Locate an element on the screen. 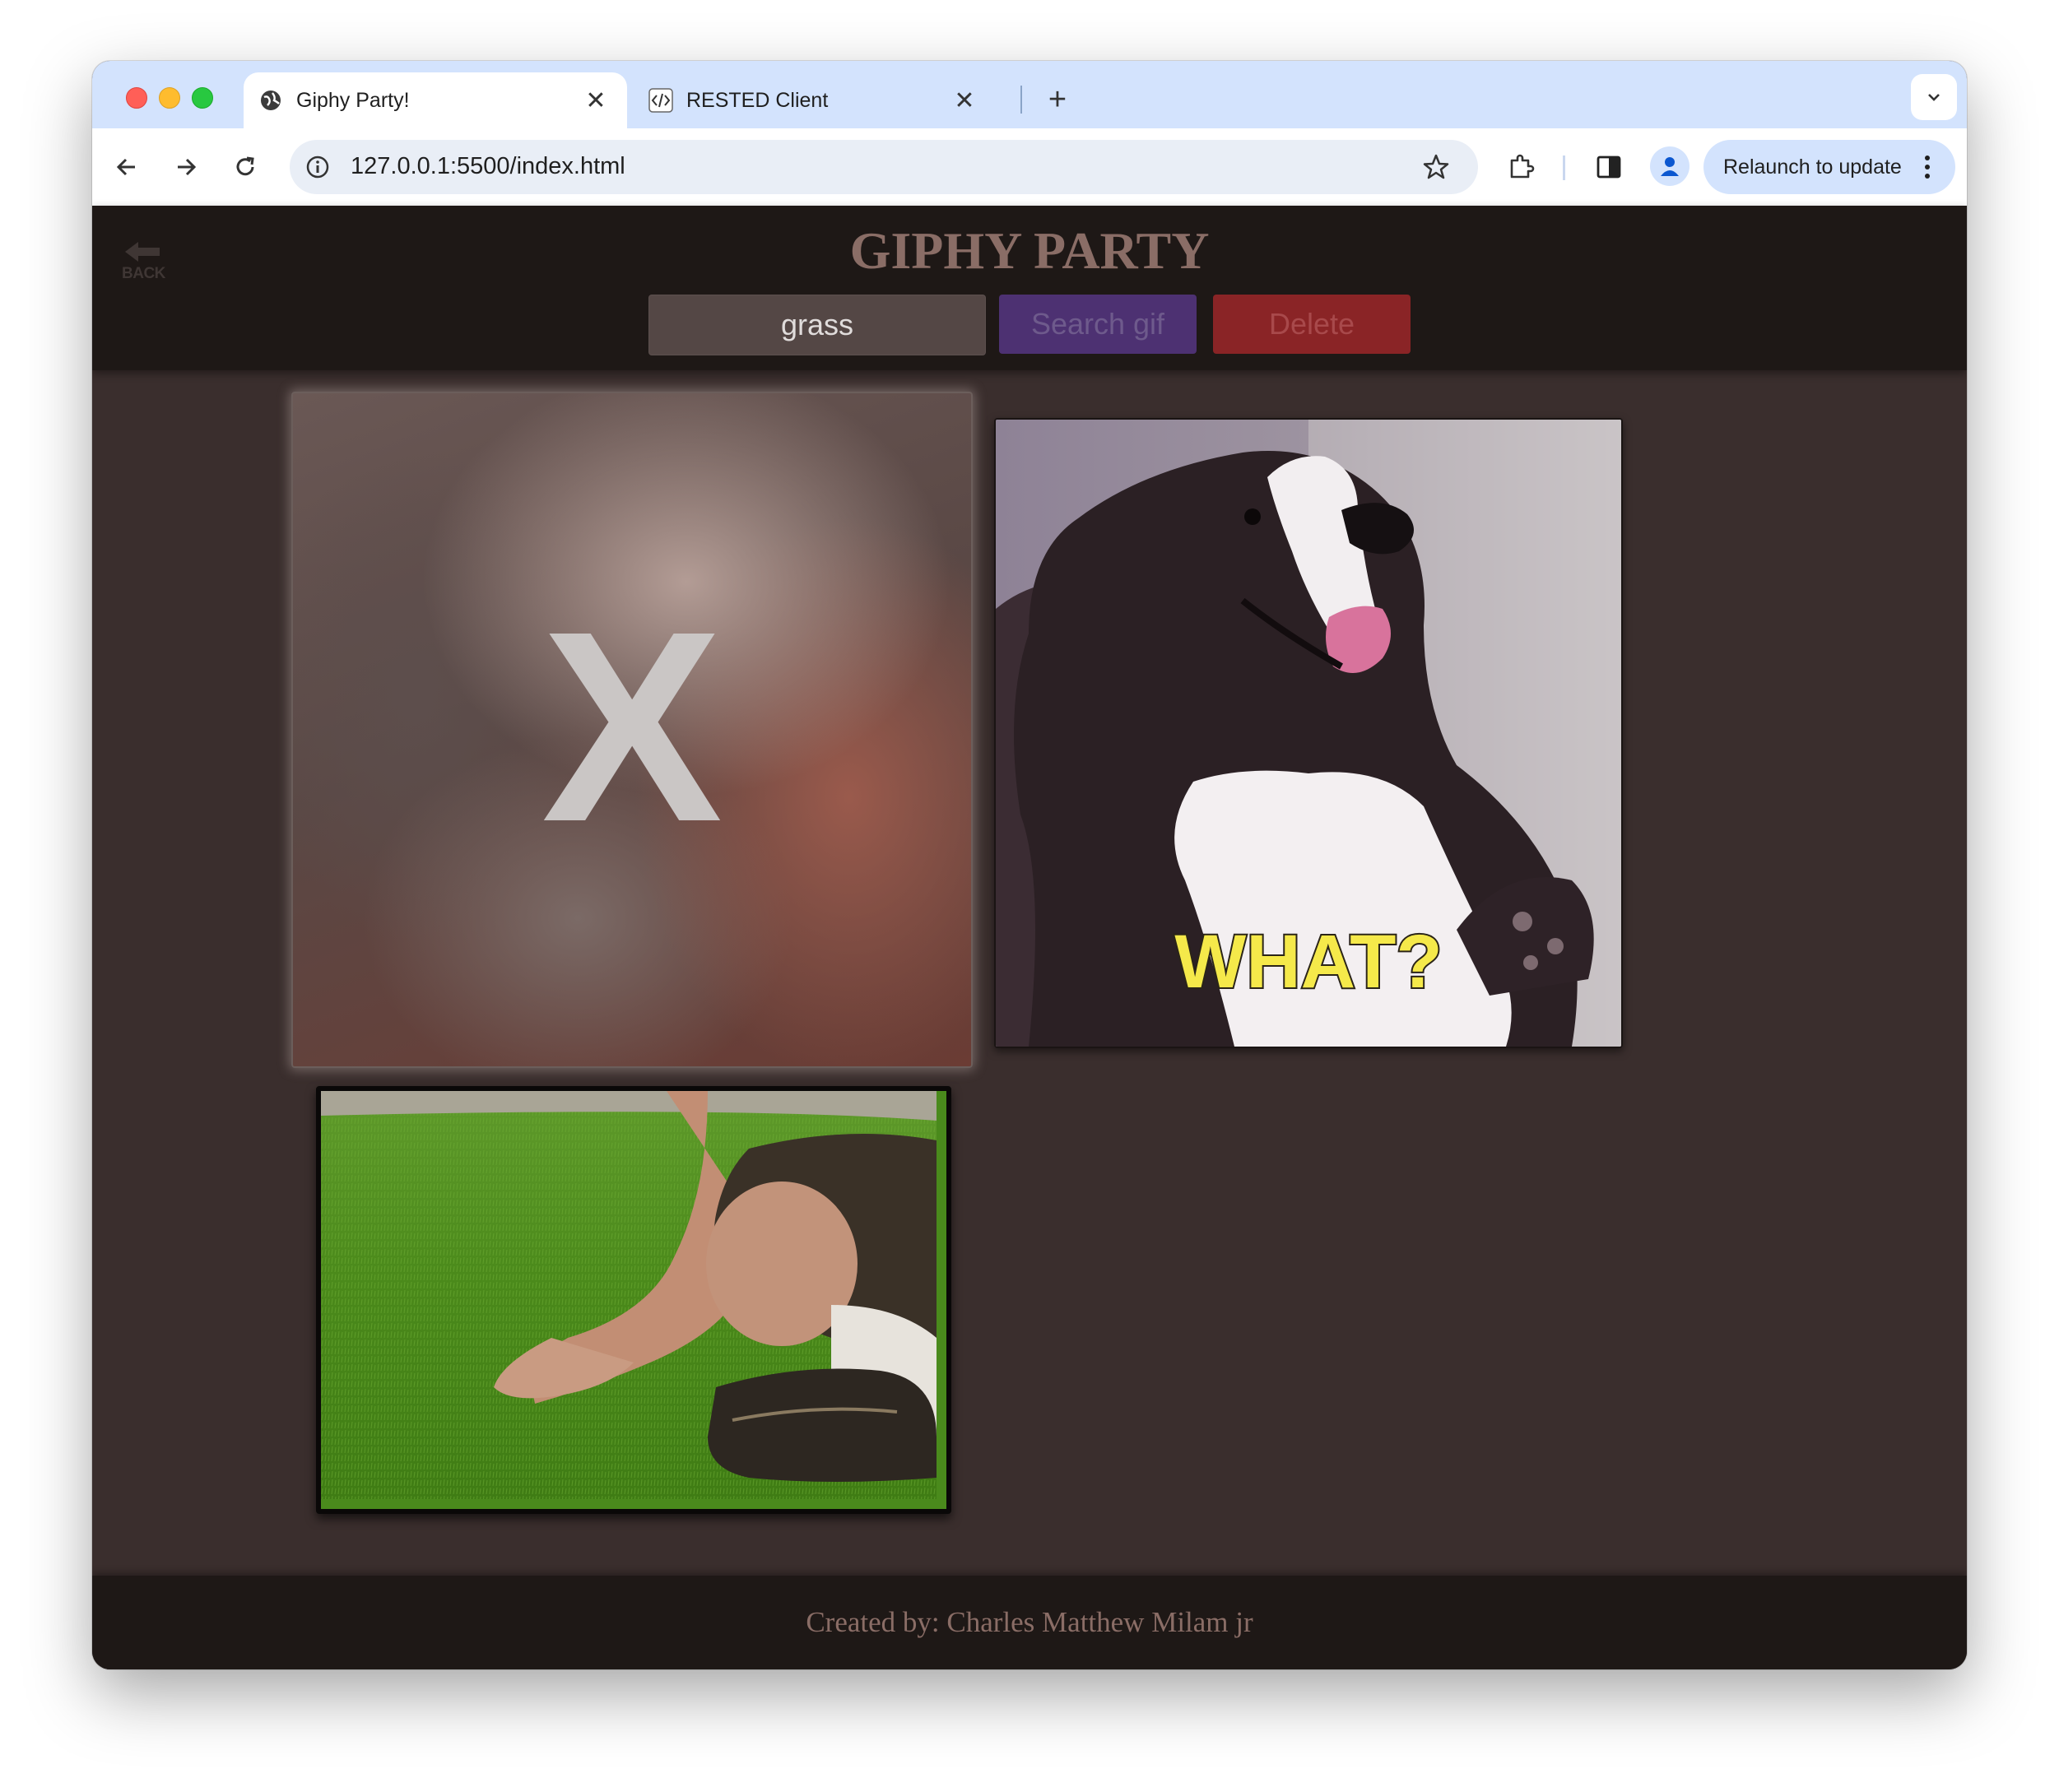 The width and height of the screenshot is (2059, 1792). side-panel-icon is located at coordinates (1609, 167).